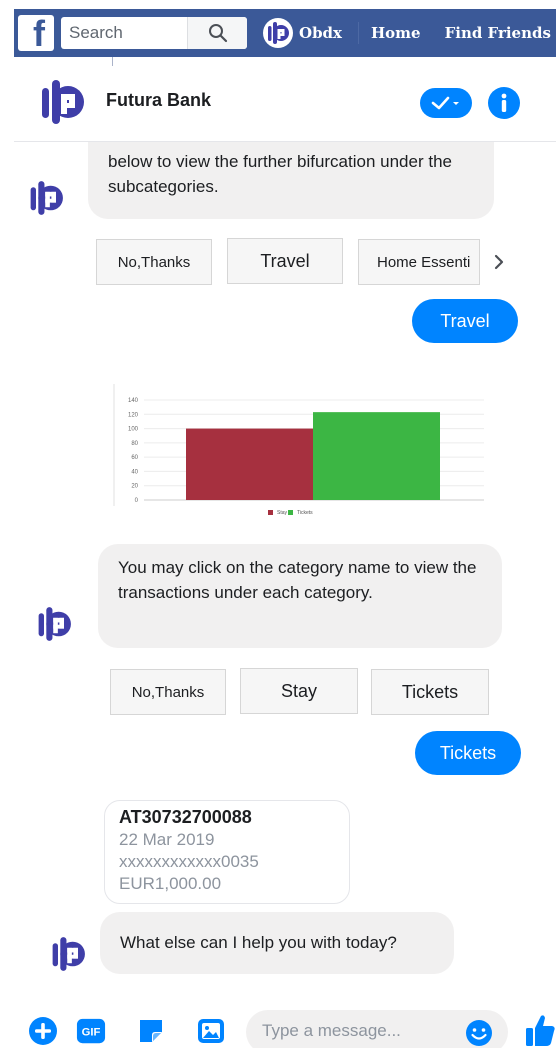 The image size is (556, 1048). I want to click on search-input, so click(134, 33).